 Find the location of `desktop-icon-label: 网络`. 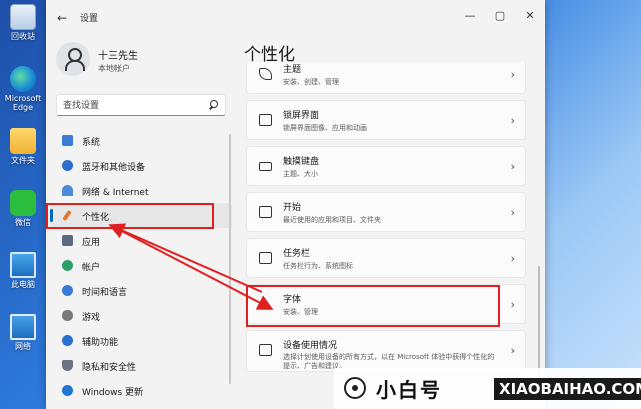

desktop-icon-label: 网络 is located at coordinates (23, 346).